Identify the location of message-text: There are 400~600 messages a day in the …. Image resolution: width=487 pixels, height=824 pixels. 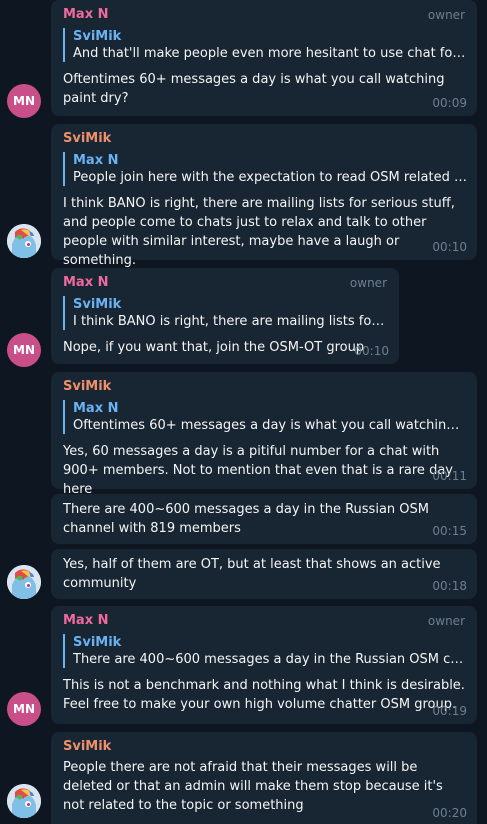
(246, 519).